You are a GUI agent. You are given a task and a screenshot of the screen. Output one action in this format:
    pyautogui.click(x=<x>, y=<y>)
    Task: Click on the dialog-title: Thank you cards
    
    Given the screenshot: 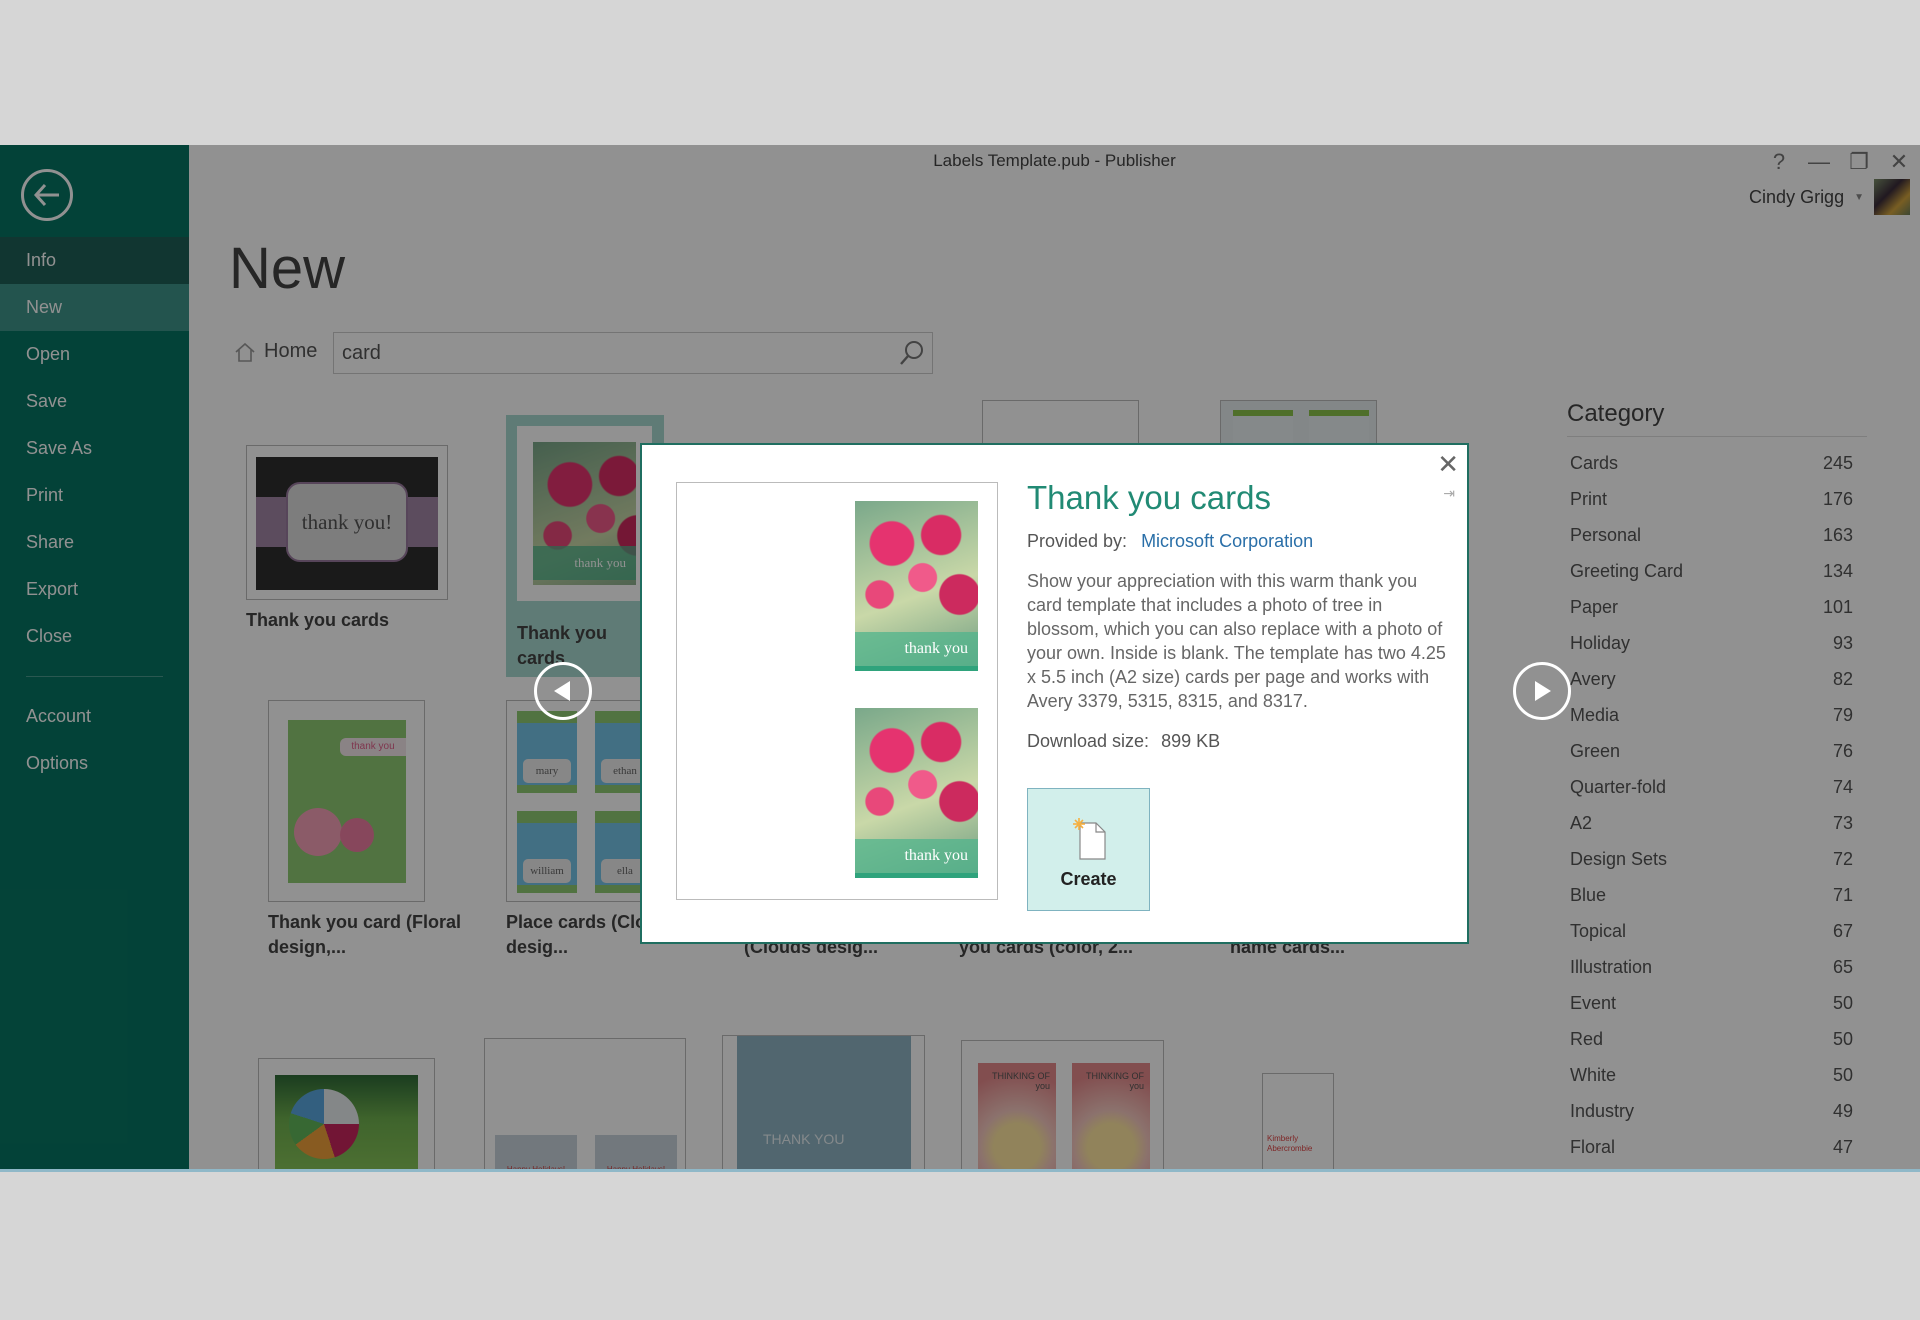 What is the action you would take?
    pyautogui.click(x=1149, y=497)
    